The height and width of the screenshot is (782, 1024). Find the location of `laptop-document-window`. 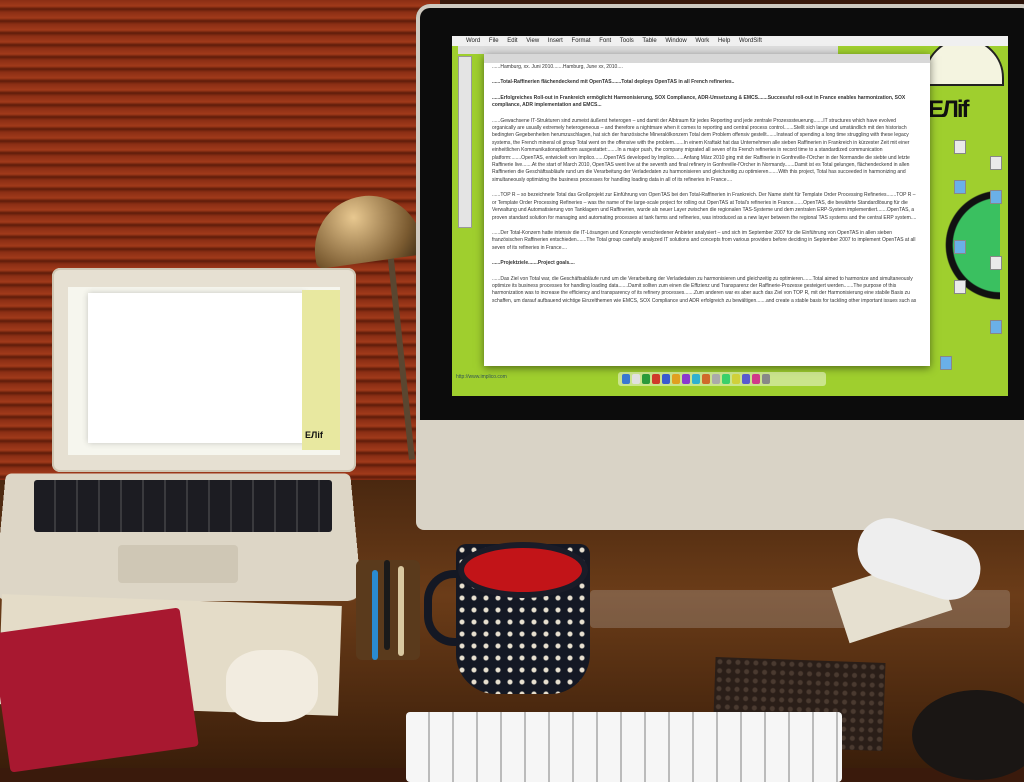

laptop-document-window is located at coordinates (197, 368).